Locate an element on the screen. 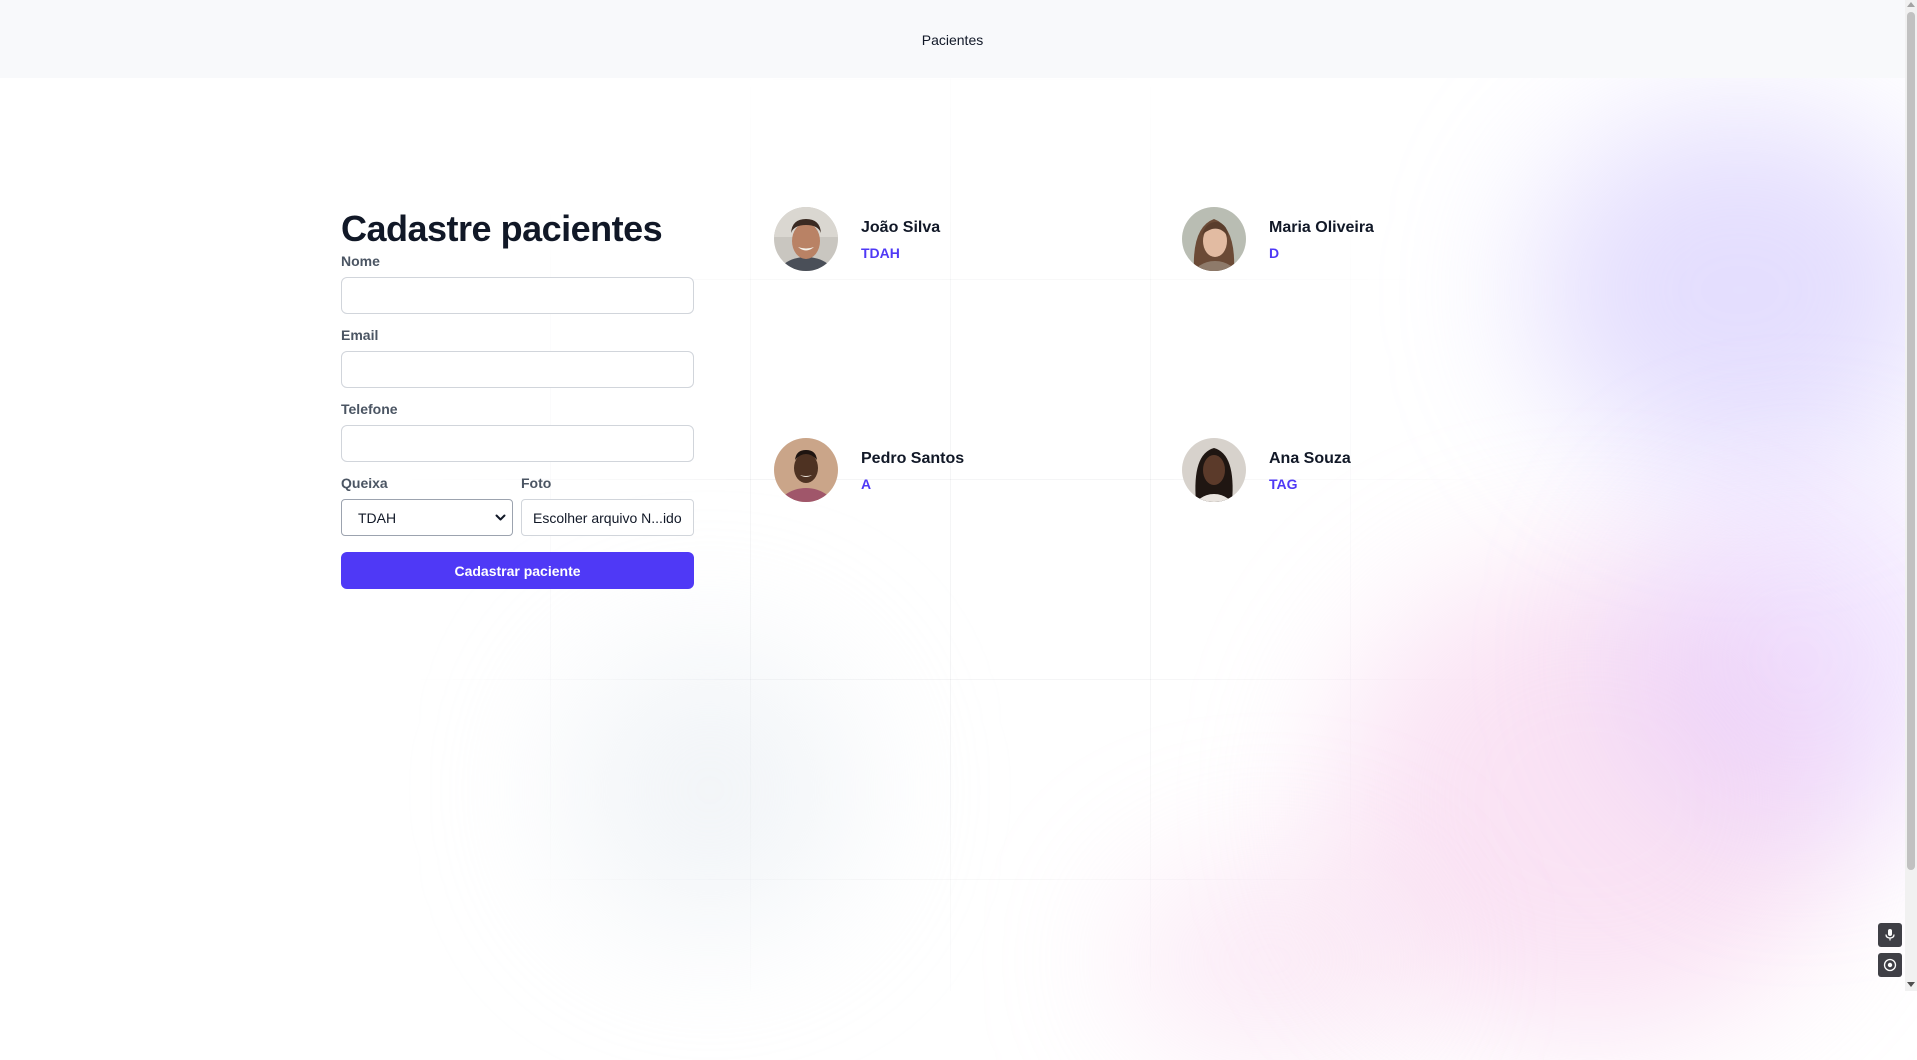  photo-file-input: Escolher arquivo N...ido is located at coordinates (607, 517).